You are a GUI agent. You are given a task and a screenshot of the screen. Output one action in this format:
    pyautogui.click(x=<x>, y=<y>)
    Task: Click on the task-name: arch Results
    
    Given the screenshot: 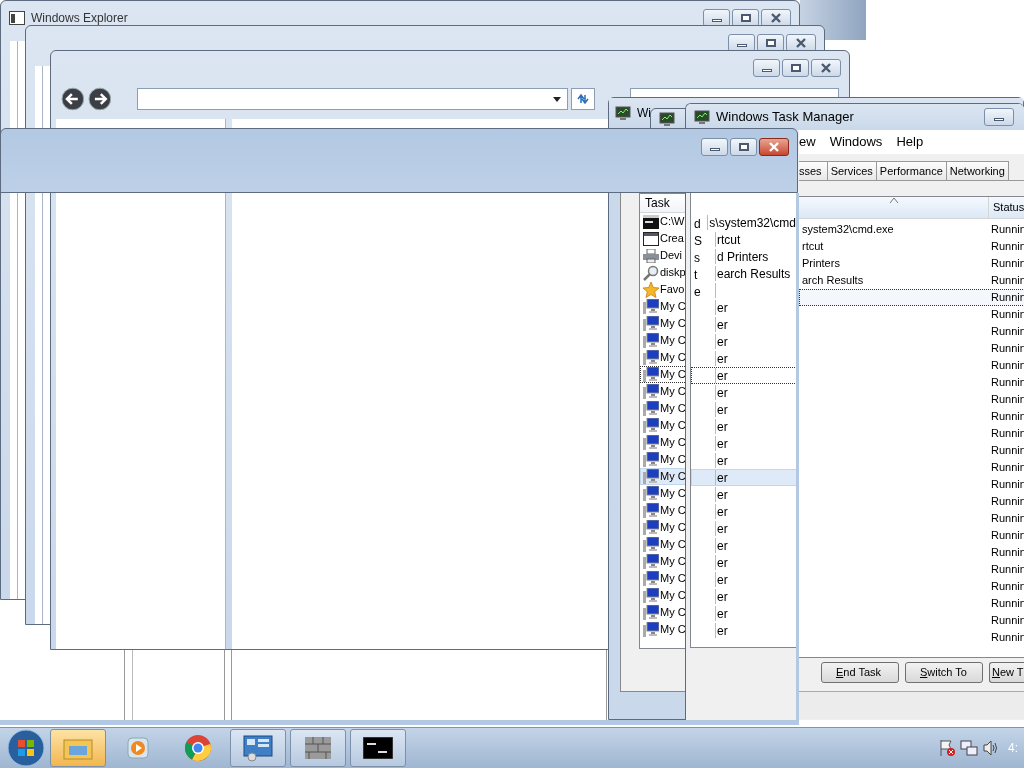 What is the action you would take?
    pyautogui.click(x=833, y=280)
    